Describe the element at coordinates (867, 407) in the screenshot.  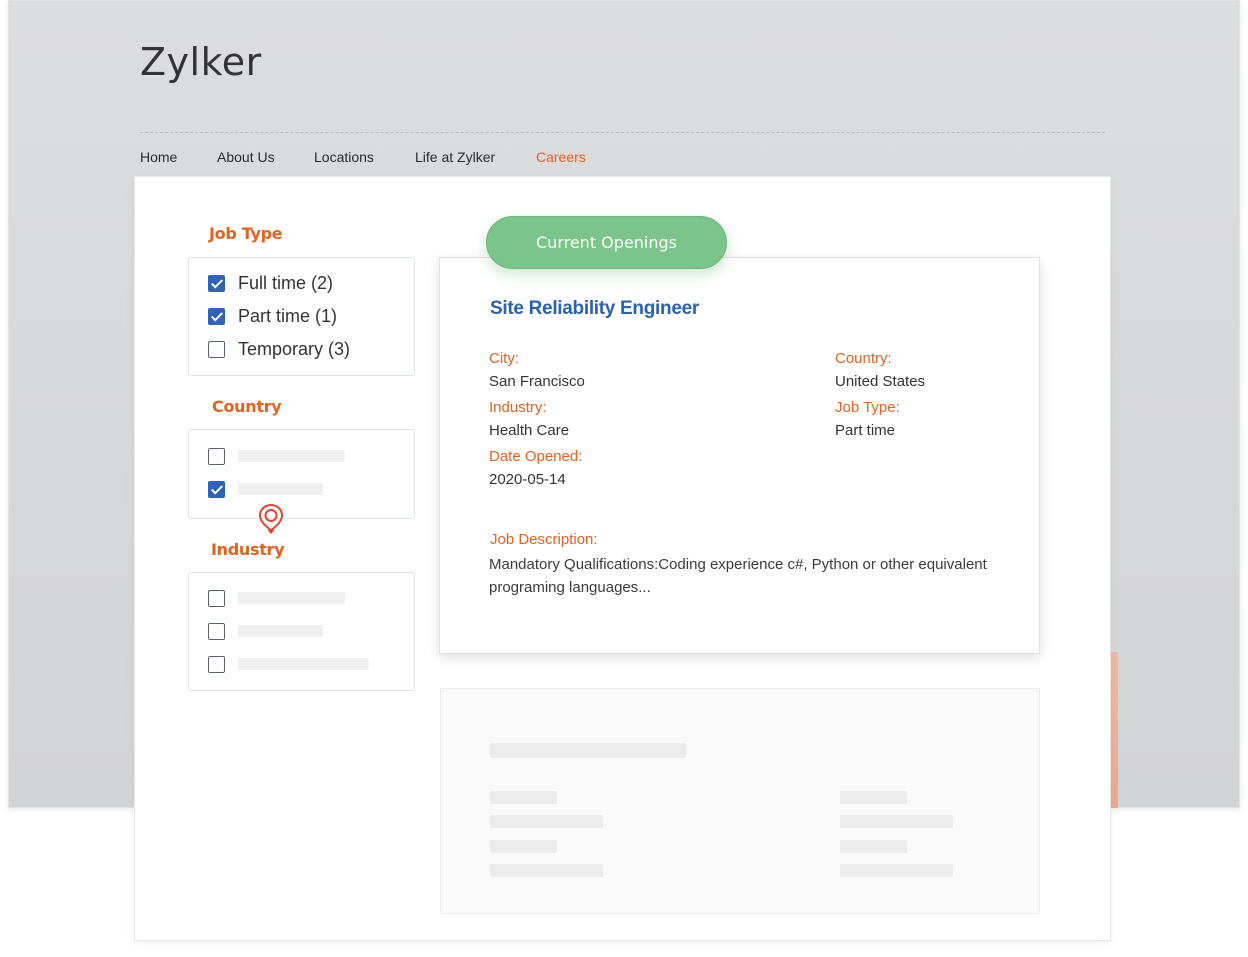
I see `job-type-label: Job Type:` at that location.